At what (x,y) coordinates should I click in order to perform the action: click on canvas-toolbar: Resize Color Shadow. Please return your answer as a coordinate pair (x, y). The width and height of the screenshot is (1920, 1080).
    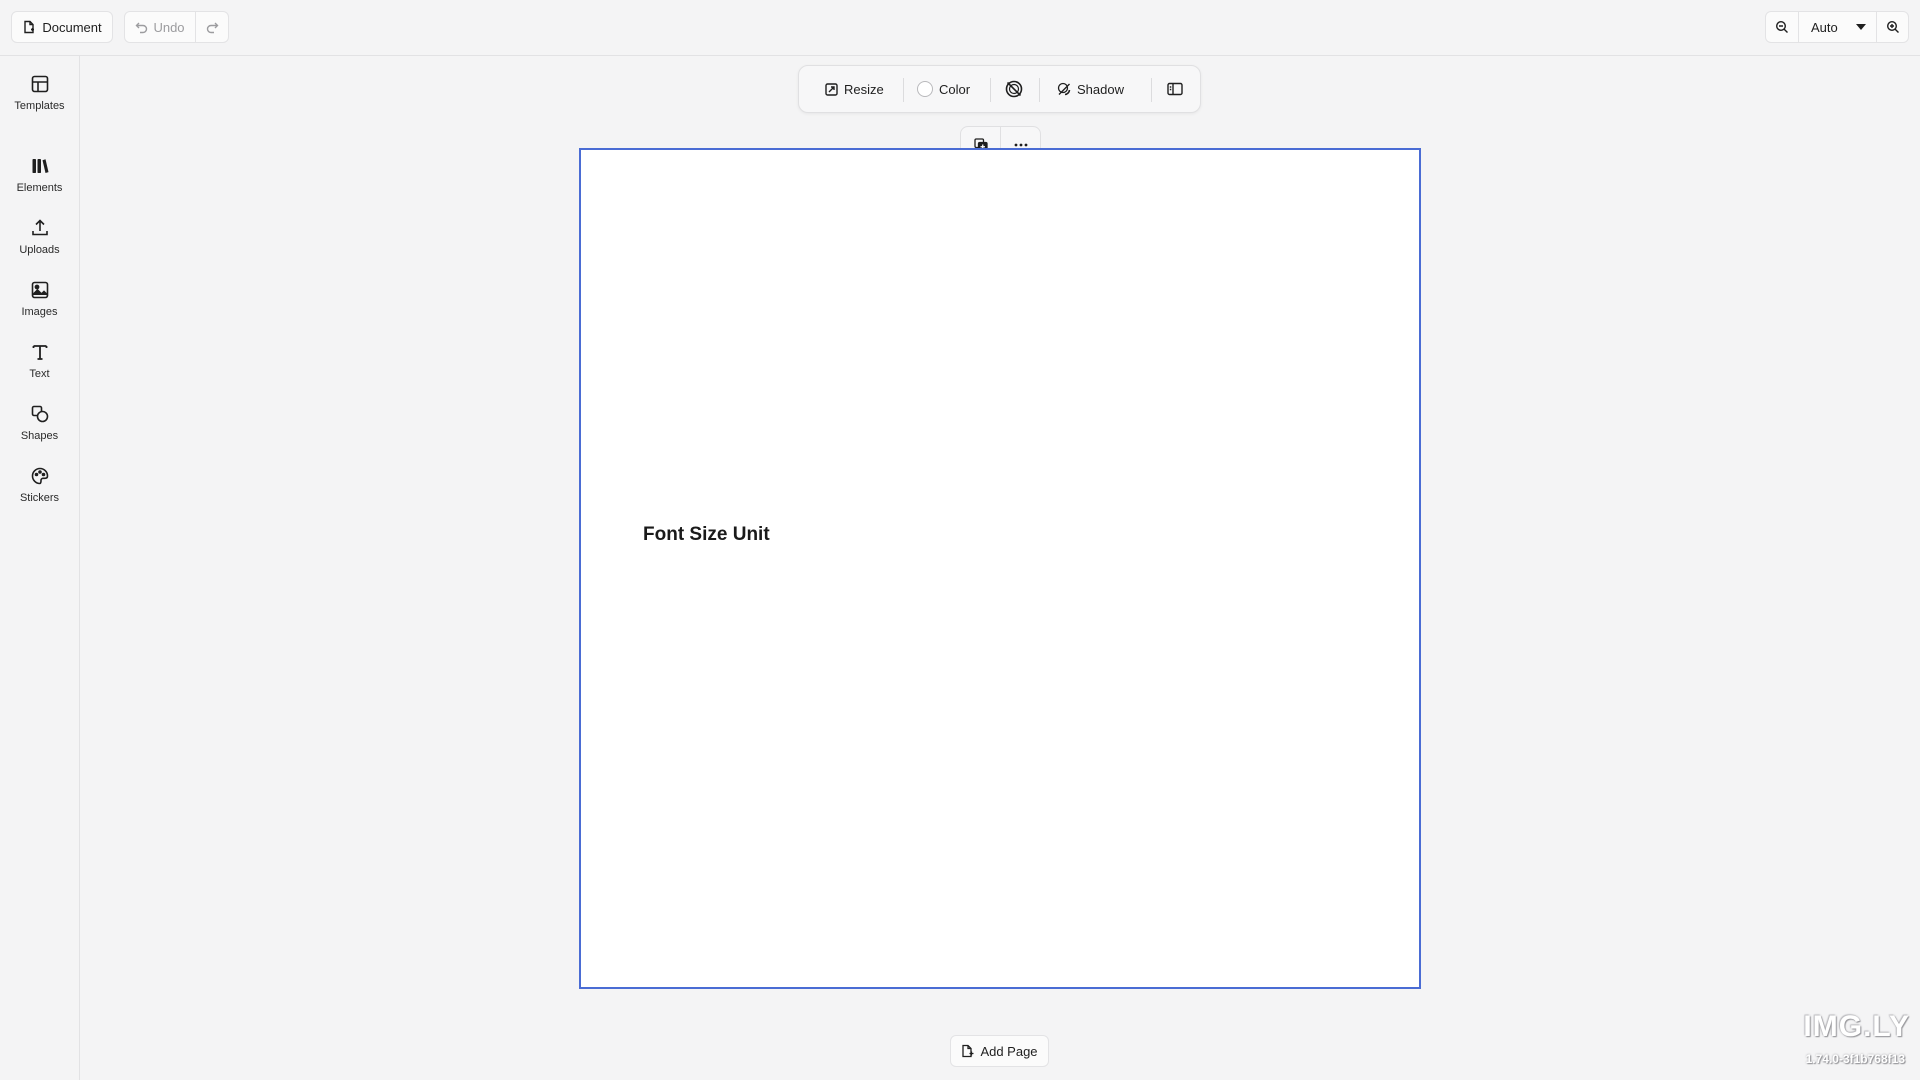
    Looking at the image, I should click on (999, 89).